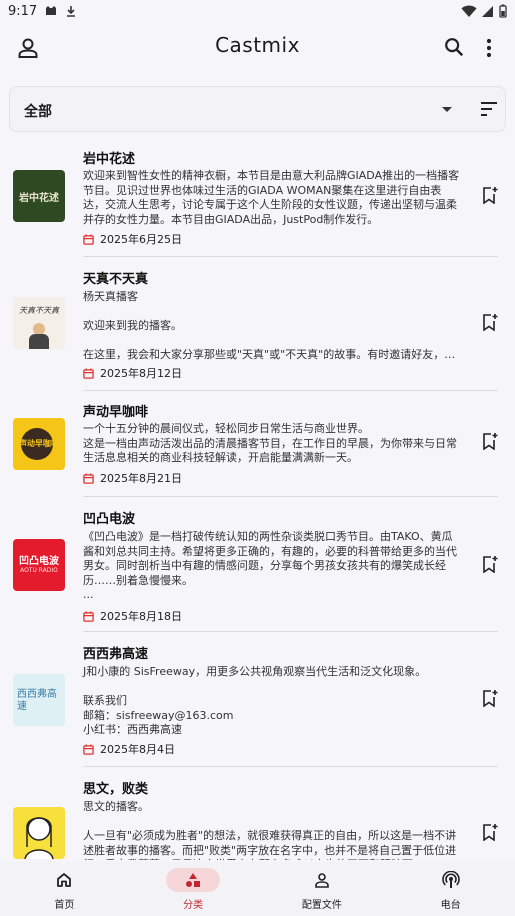 Image resolution: width=515 pixels, height=916 pixels. Describe the element at coordinates (64, 880) in the screenshot. I see `home-icon` at that location.